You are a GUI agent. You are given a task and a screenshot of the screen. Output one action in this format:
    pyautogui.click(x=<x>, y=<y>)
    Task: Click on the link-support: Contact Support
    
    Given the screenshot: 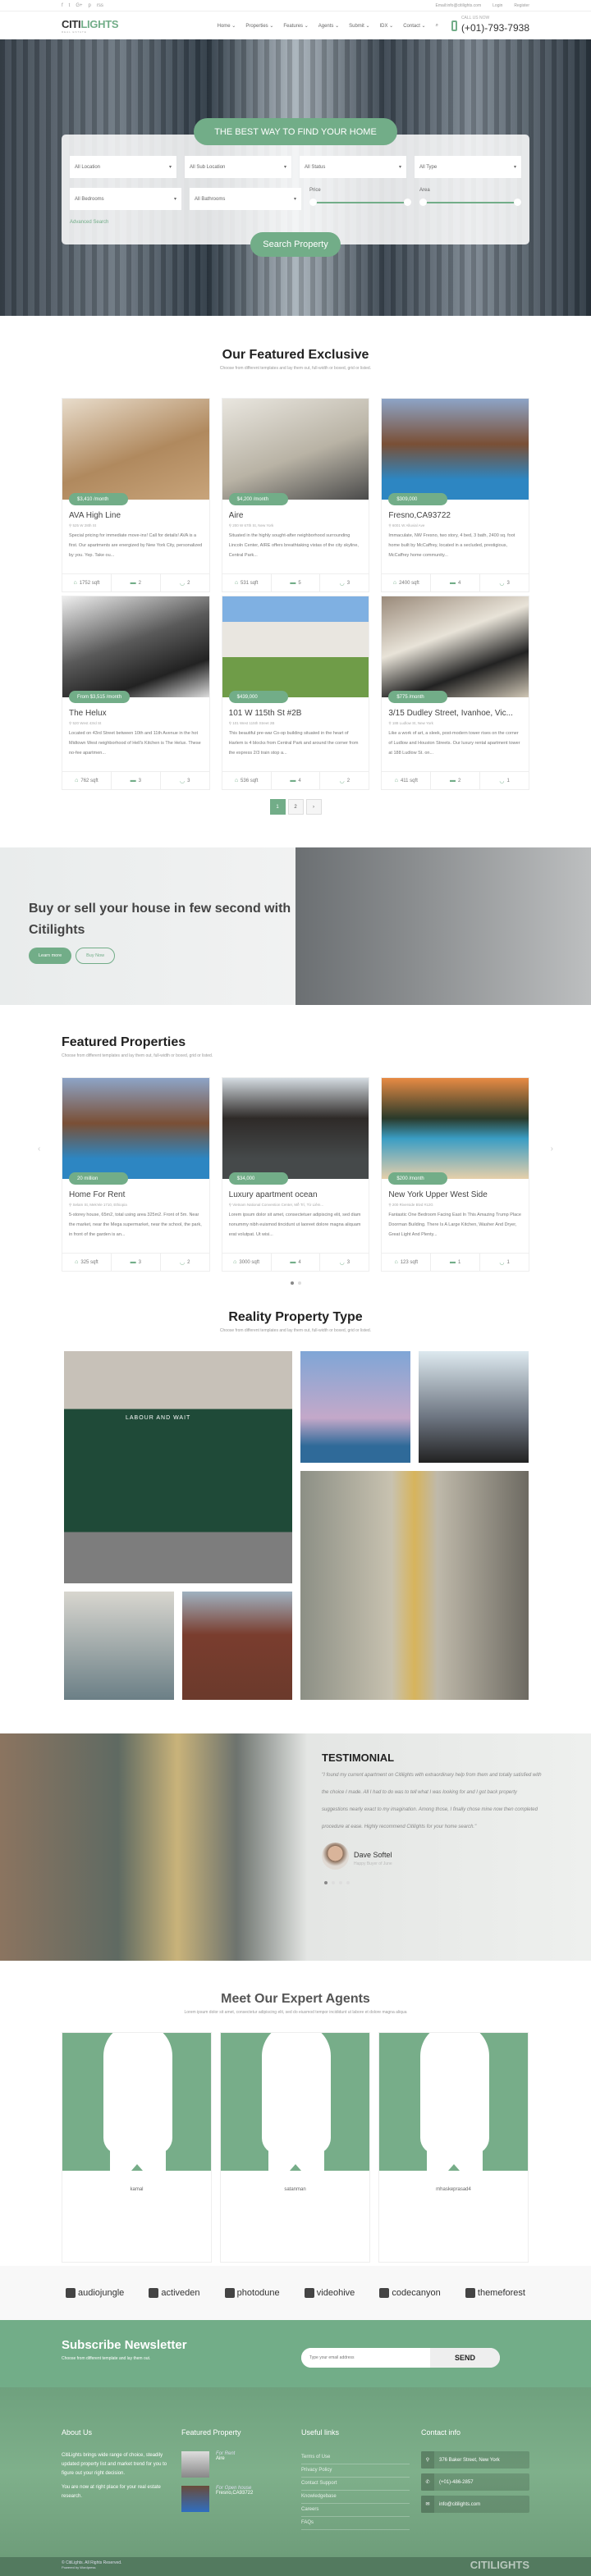 What is the action you would take?
    pyautogui.click(x=356, y=2485)
    